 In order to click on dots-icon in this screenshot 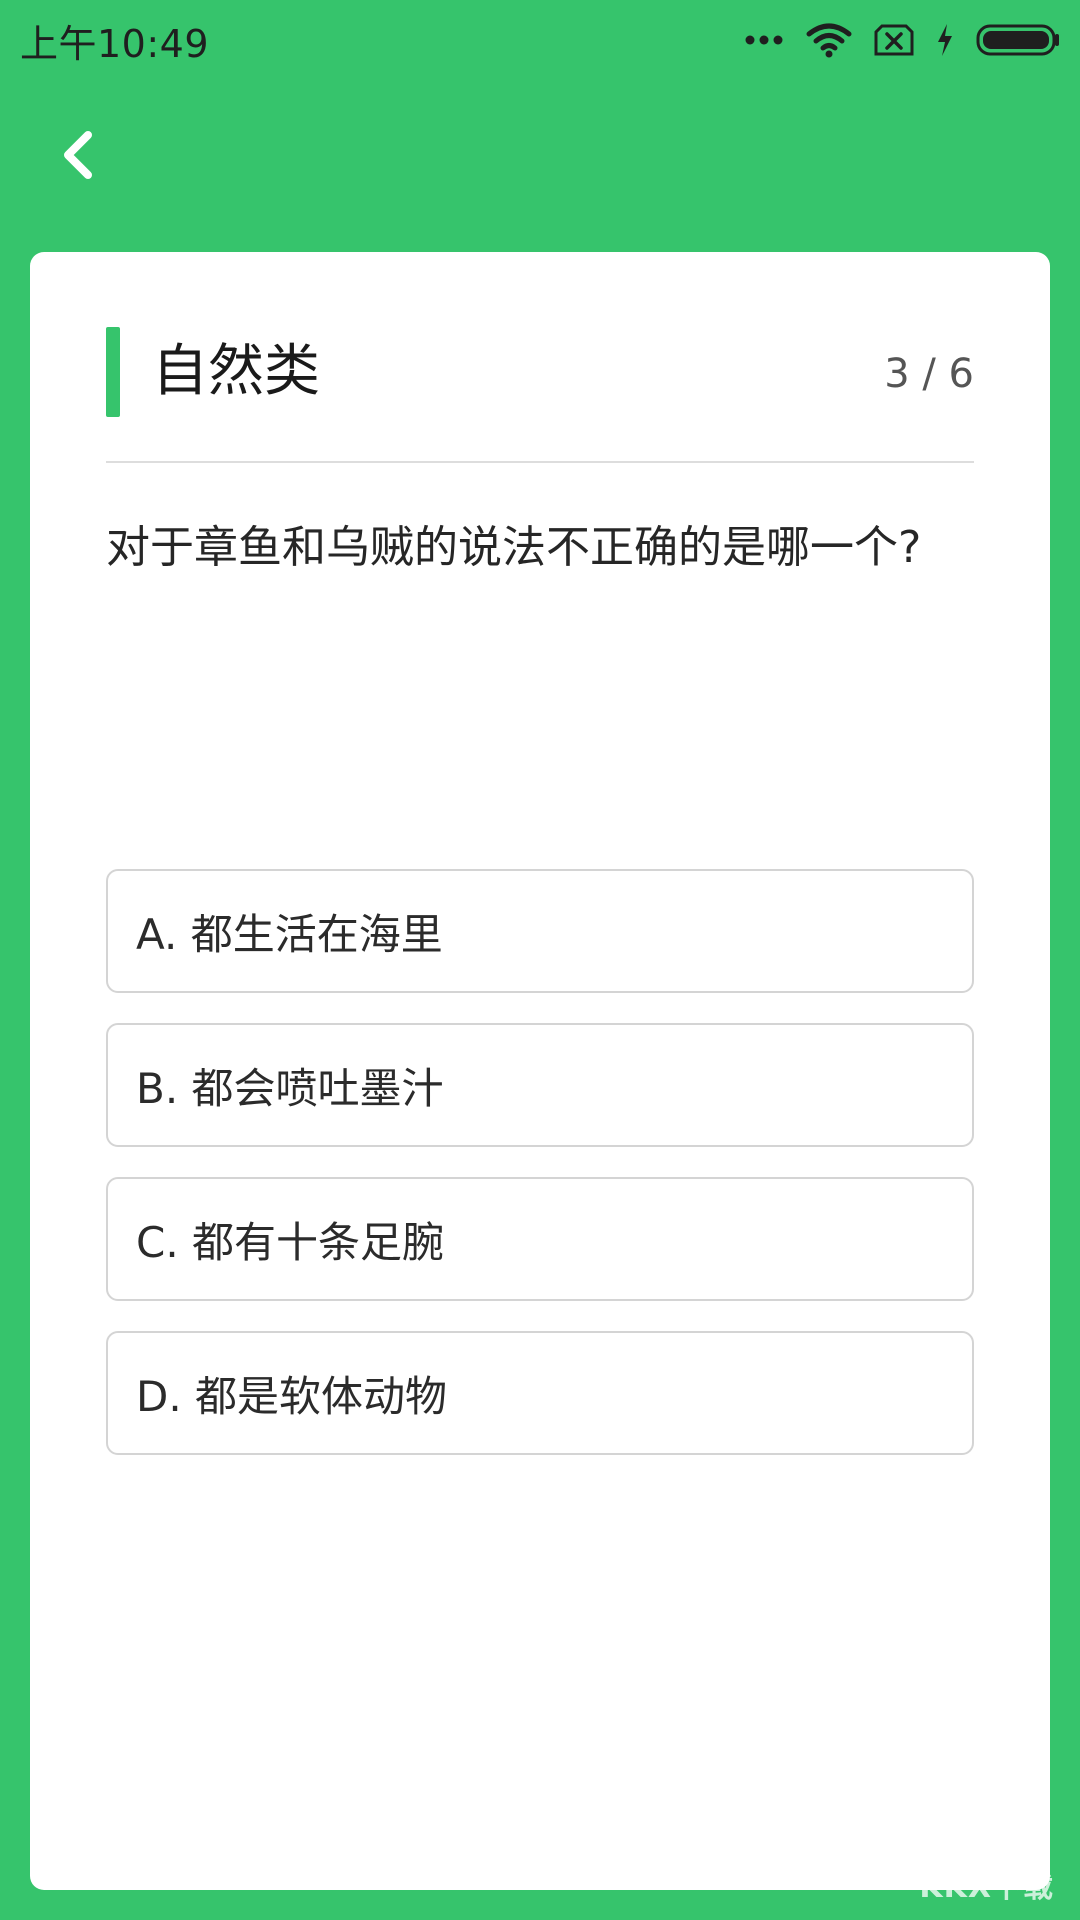, I will do `click(764, 40)`.